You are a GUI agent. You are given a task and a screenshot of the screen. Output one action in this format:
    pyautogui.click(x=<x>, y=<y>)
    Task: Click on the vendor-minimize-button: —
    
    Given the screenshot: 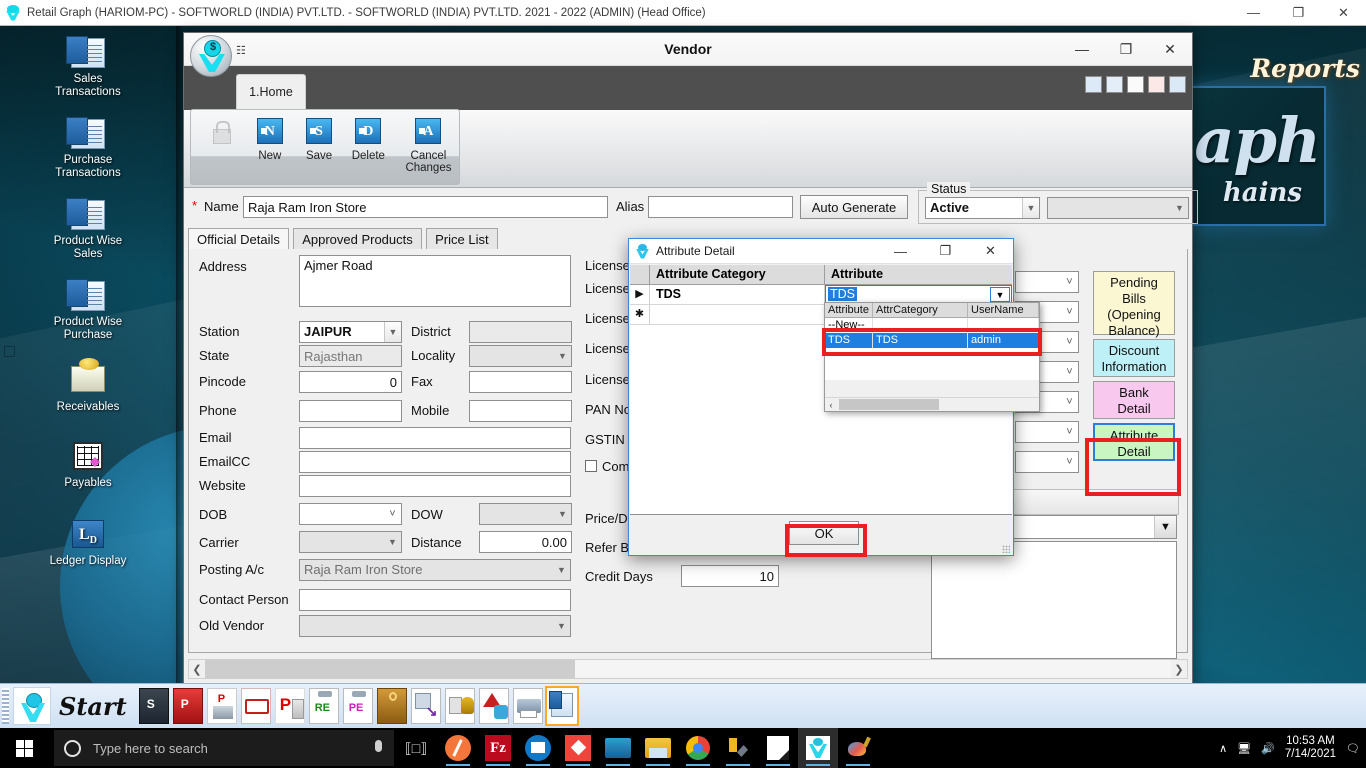 What is the action you would take?
    pyautogui.click(x=1082, y=49)
    